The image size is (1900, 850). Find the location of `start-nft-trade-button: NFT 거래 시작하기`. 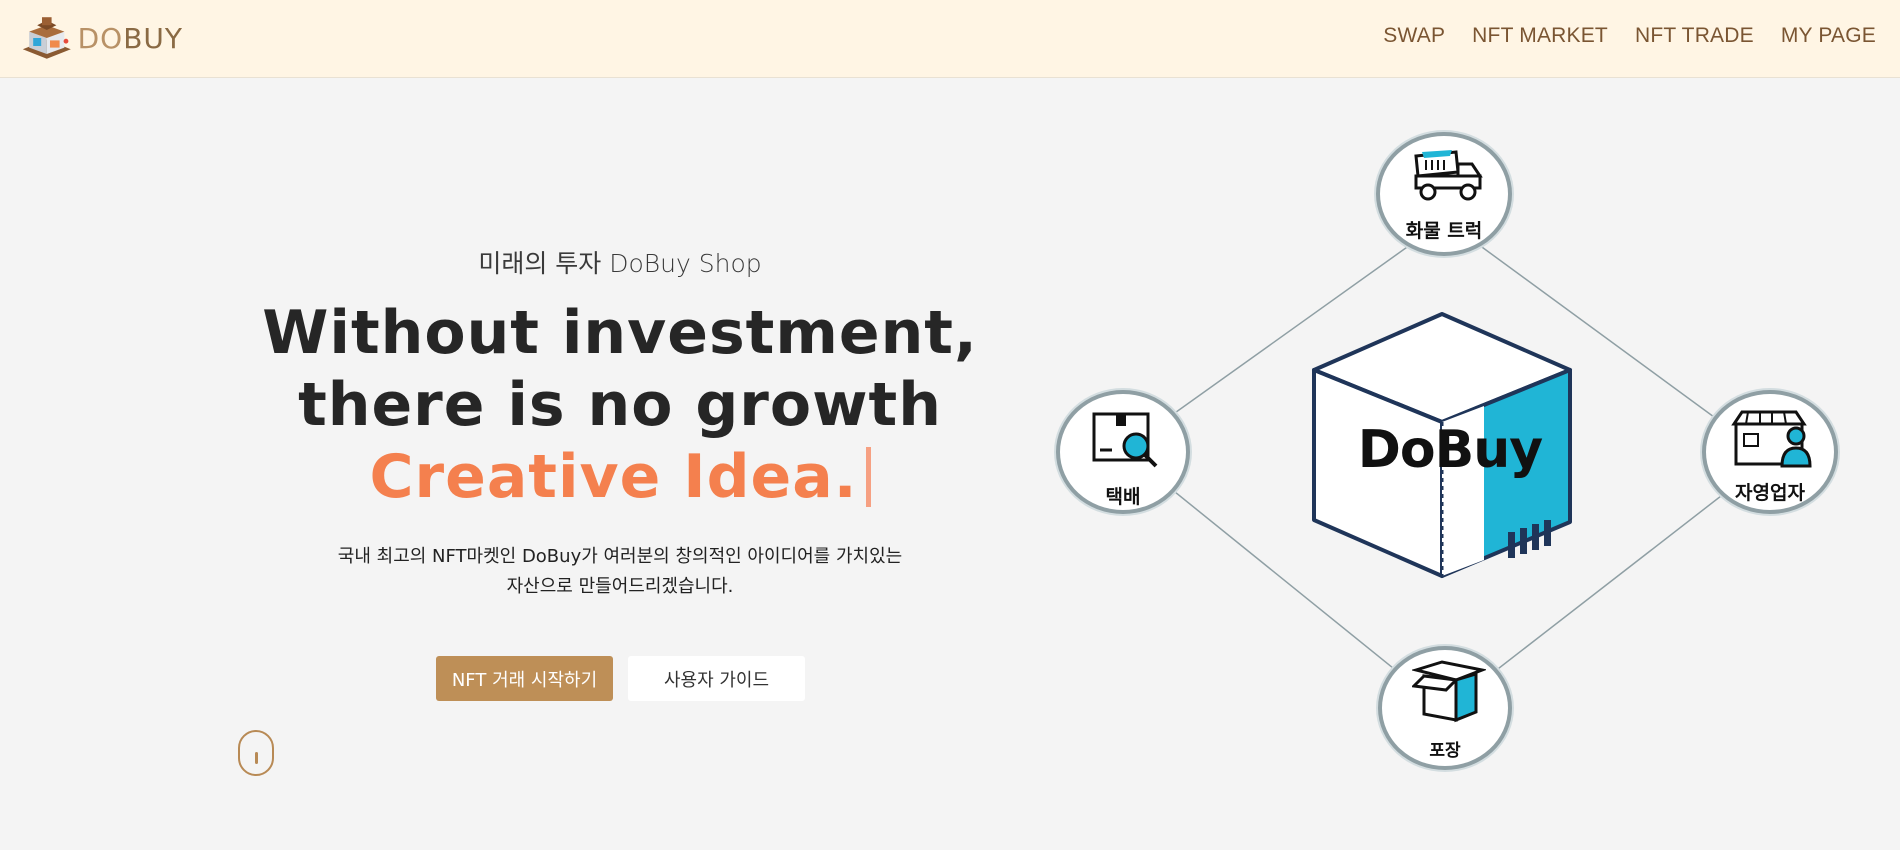

start-nft-trade-button: NFT 거래 시작하기 is located at coordinates (524, 678).